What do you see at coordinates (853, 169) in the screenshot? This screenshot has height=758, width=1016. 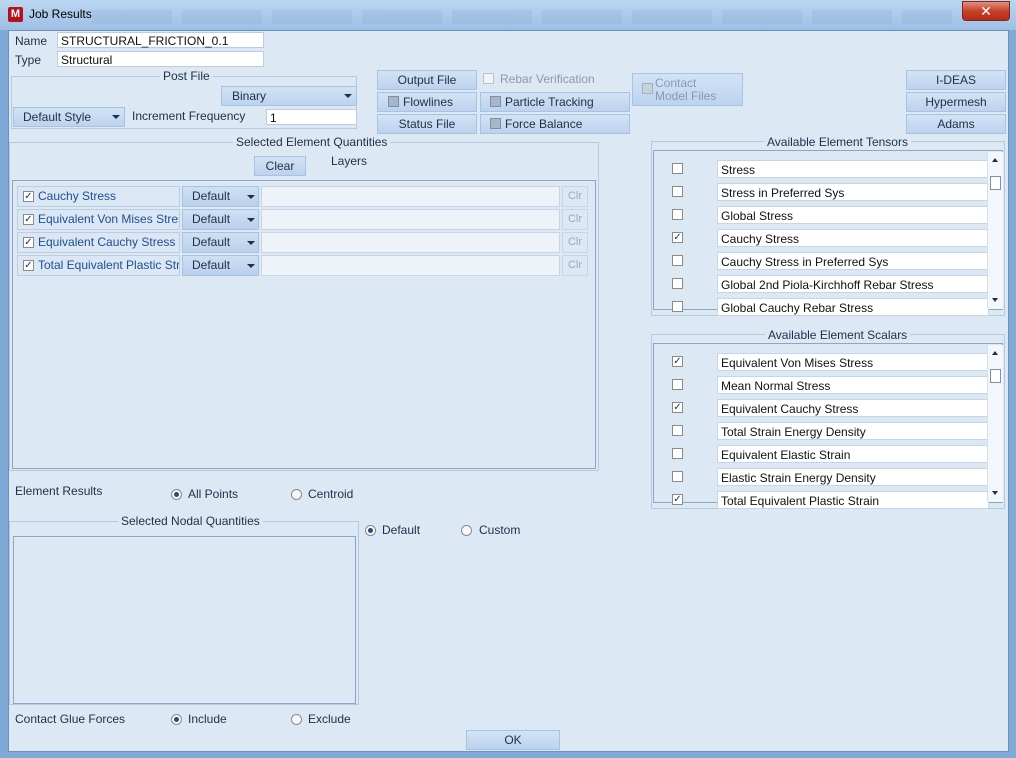 I see `list-item: Stress` at bounding box center [853, 169].